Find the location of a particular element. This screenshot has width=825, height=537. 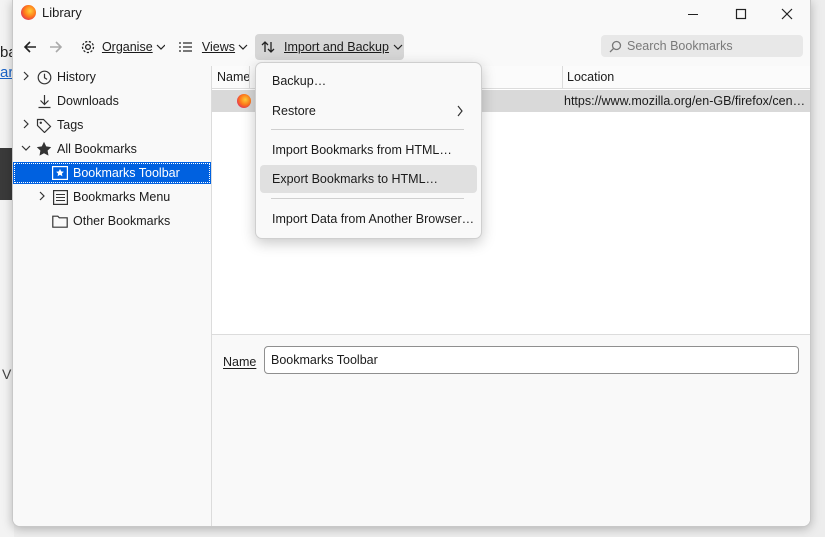

sidebar-item-all-bookmarks: All Bookmarks is located at coordinates (112, 149).